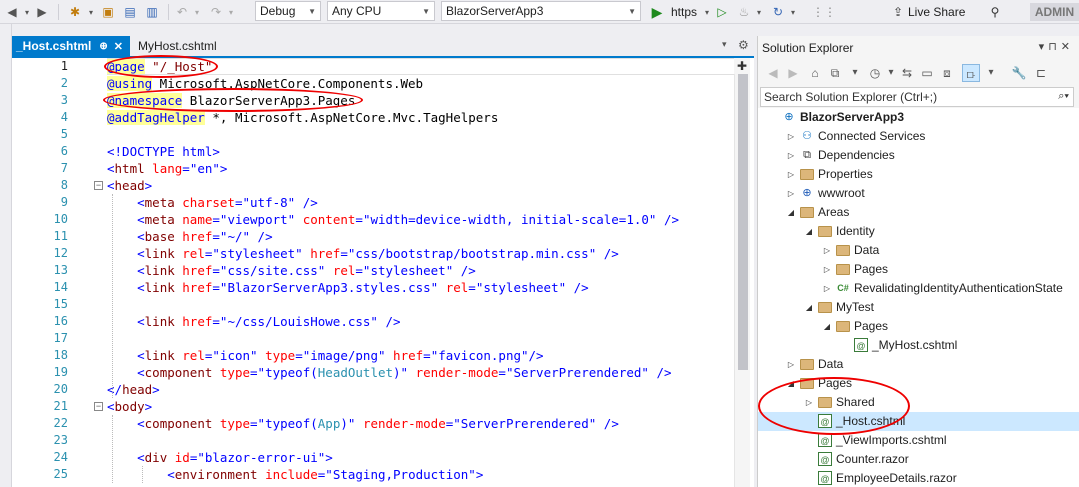 Image resolution: width=1079 pixels, height=487 pixels. What do you see at coordinates (71, 46) in the screenshot?
I see `tab-host-cshtml: _Host.cshtml ⊕ ✕` at bounding box center [71, 46].